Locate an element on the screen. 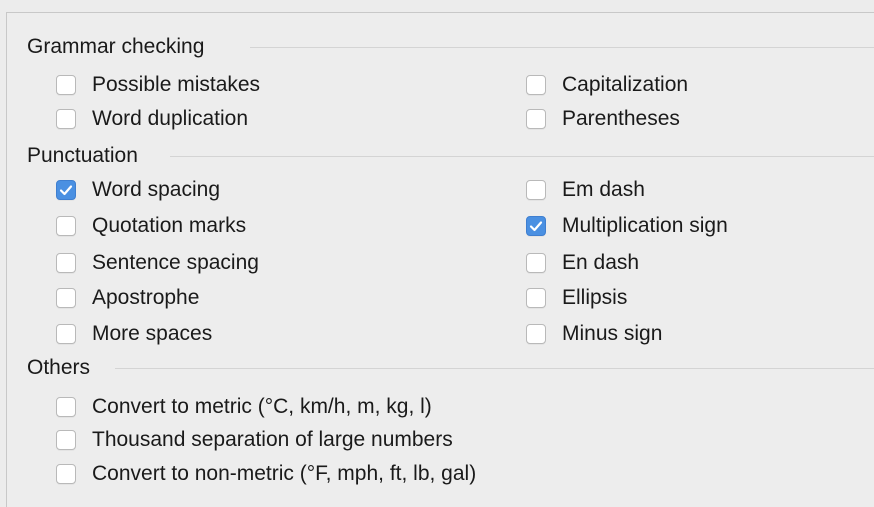 Image resolution: width=874 pixels, height=507 pixels. option-possible-mistakes: Possible mistakes is located at coordinates (158, 85).